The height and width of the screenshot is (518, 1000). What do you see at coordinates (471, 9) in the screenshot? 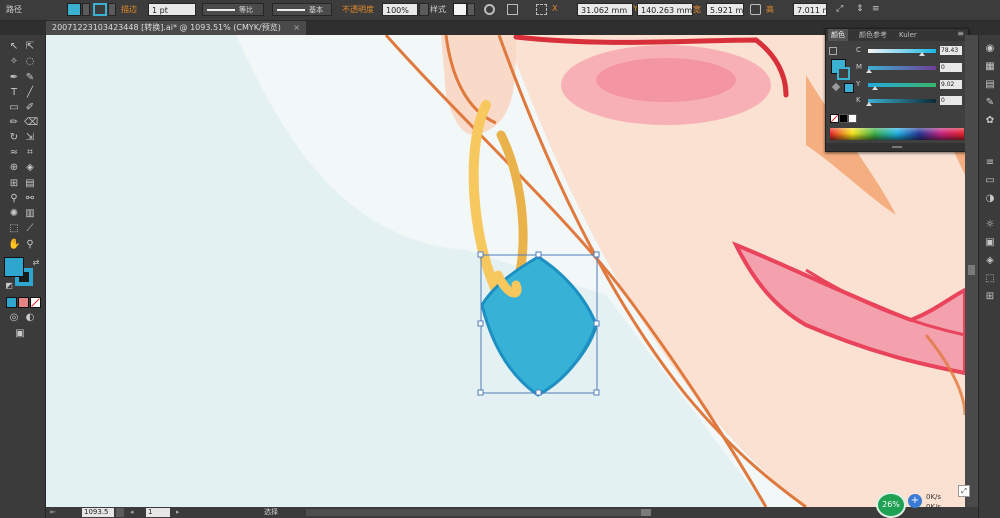
I see `style-dropdown` at bounding box center [471, 9].